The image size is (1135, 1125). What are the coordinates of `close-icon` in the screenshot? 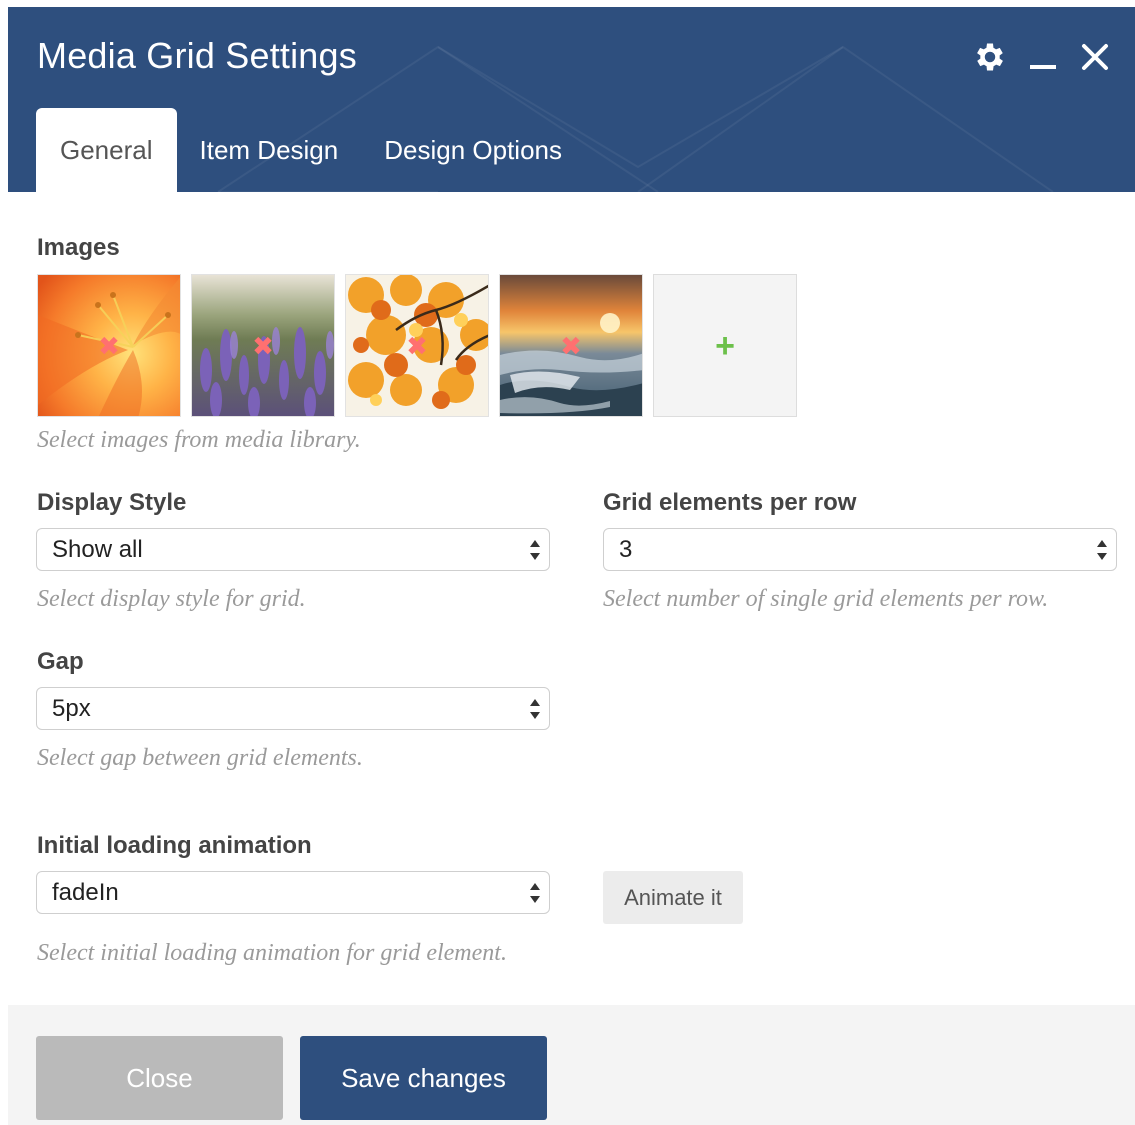 It's located at (1095, 57).